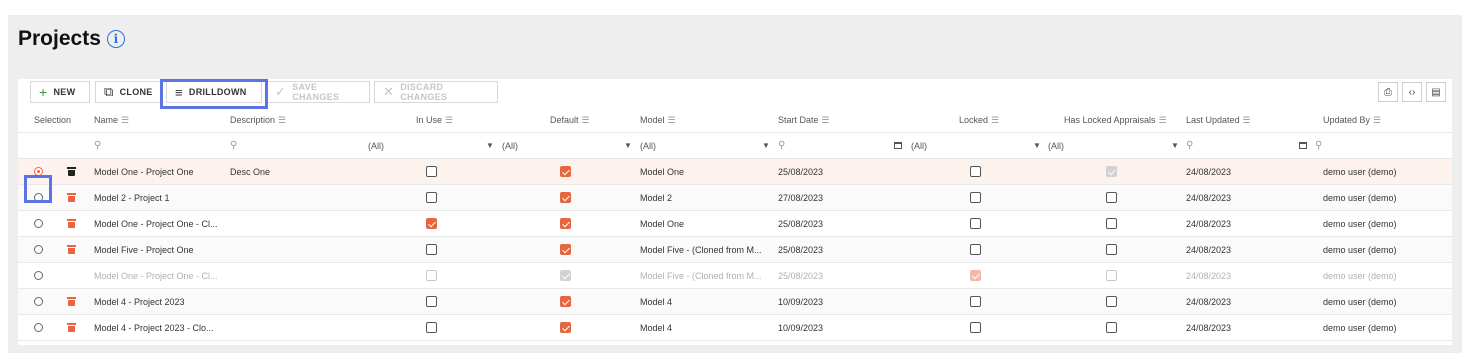 This screenshot has width=1470, height=361. What do you see at coordinates (97, 146) in the screenshot?
I see `name-filter-search-icon: ⚲` at bounding box center [97, 146].